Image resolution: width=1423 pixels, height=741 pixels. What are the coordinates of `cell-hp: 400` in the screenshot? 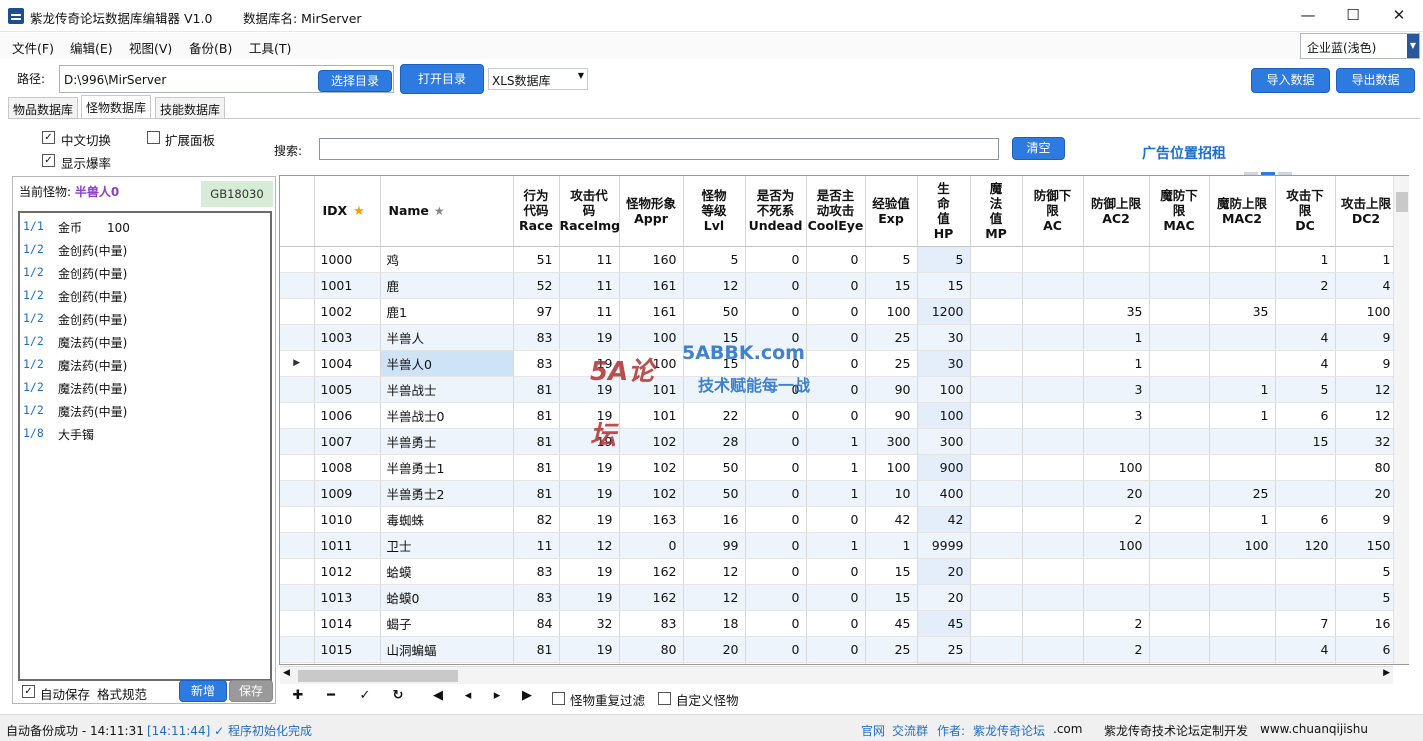 It's located at (944, 493).